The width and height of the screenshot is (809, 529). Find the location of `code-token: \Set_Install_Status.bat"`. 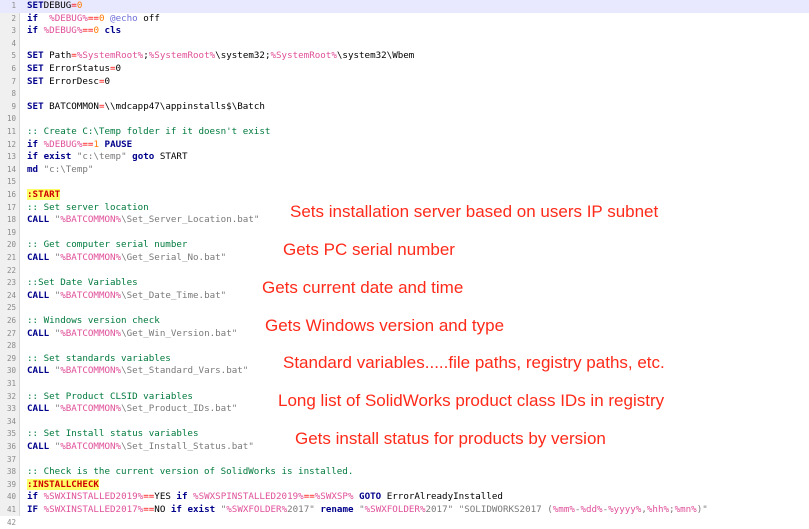

code-token: \Set_Install_Status.bat" is located at coordinates (187, 446).